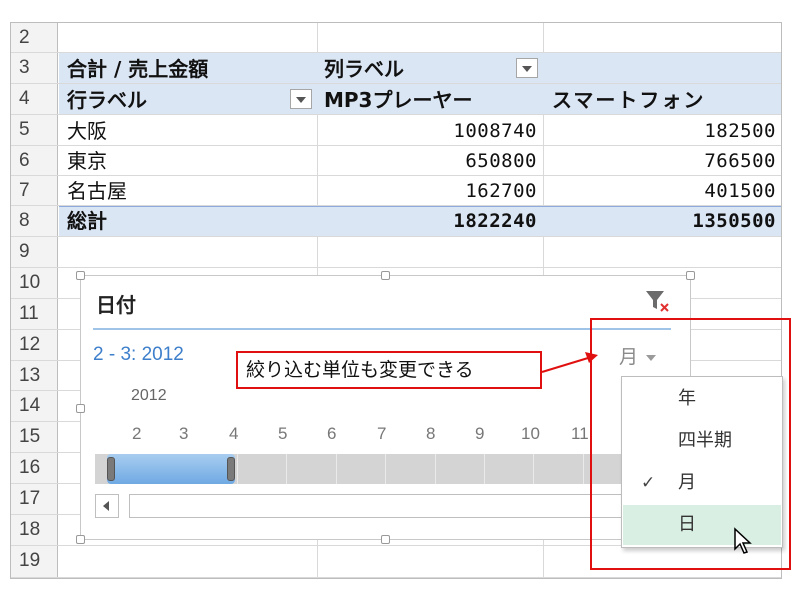 The height and width of the screenshot is (600, 800). What do you see at coordinates (396, 38) in the screenshot?
I see `sheet-row: 2` at bounding box center [396, 38].